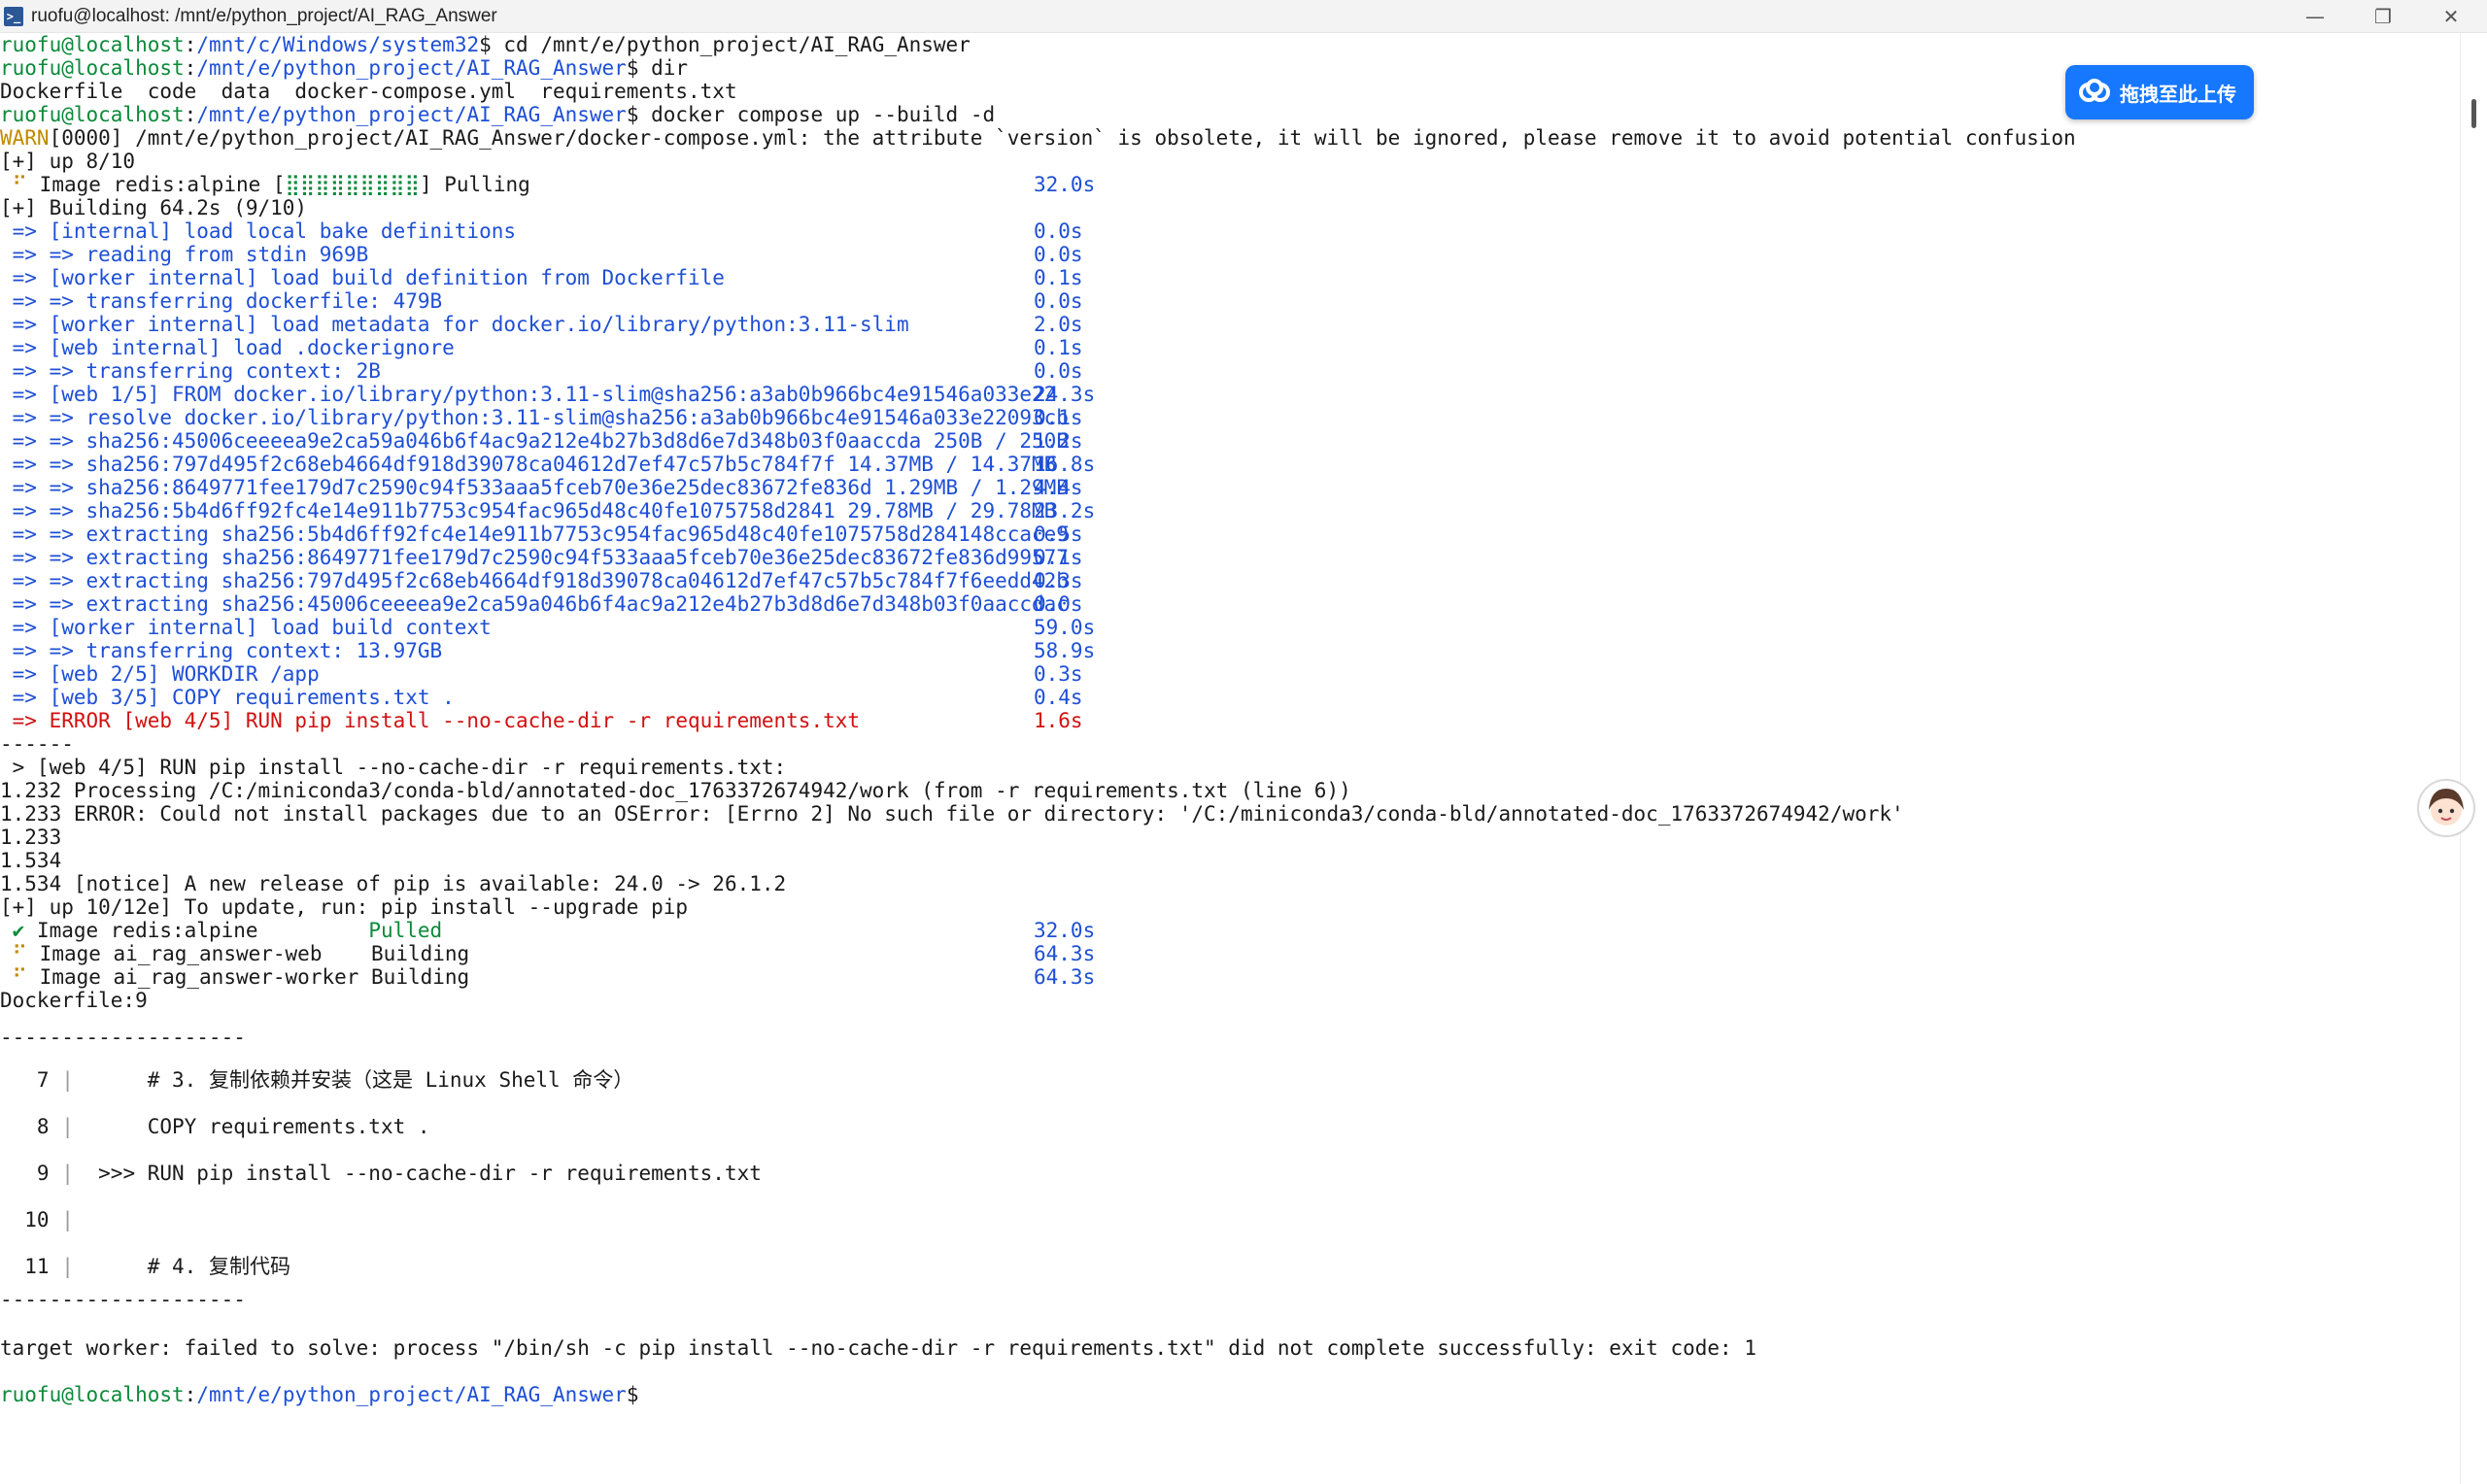 The height and width of the screenshot is (1484, 2487). Describe the element at coordinates (1058, 487) in the screenshot. I see `elapsed-time: 4.4s` at that location.